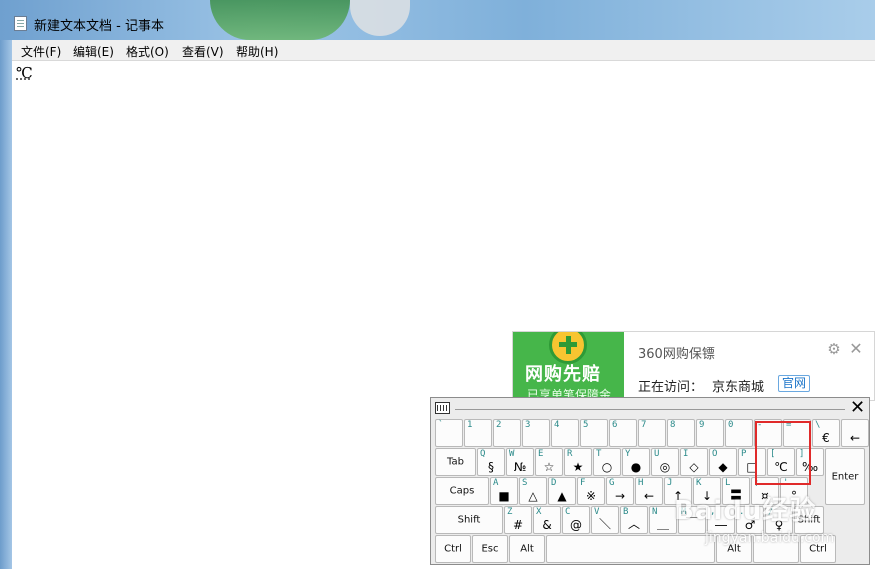  I want to click on popup-visit-label: 正在访问：, so click(671, 387).